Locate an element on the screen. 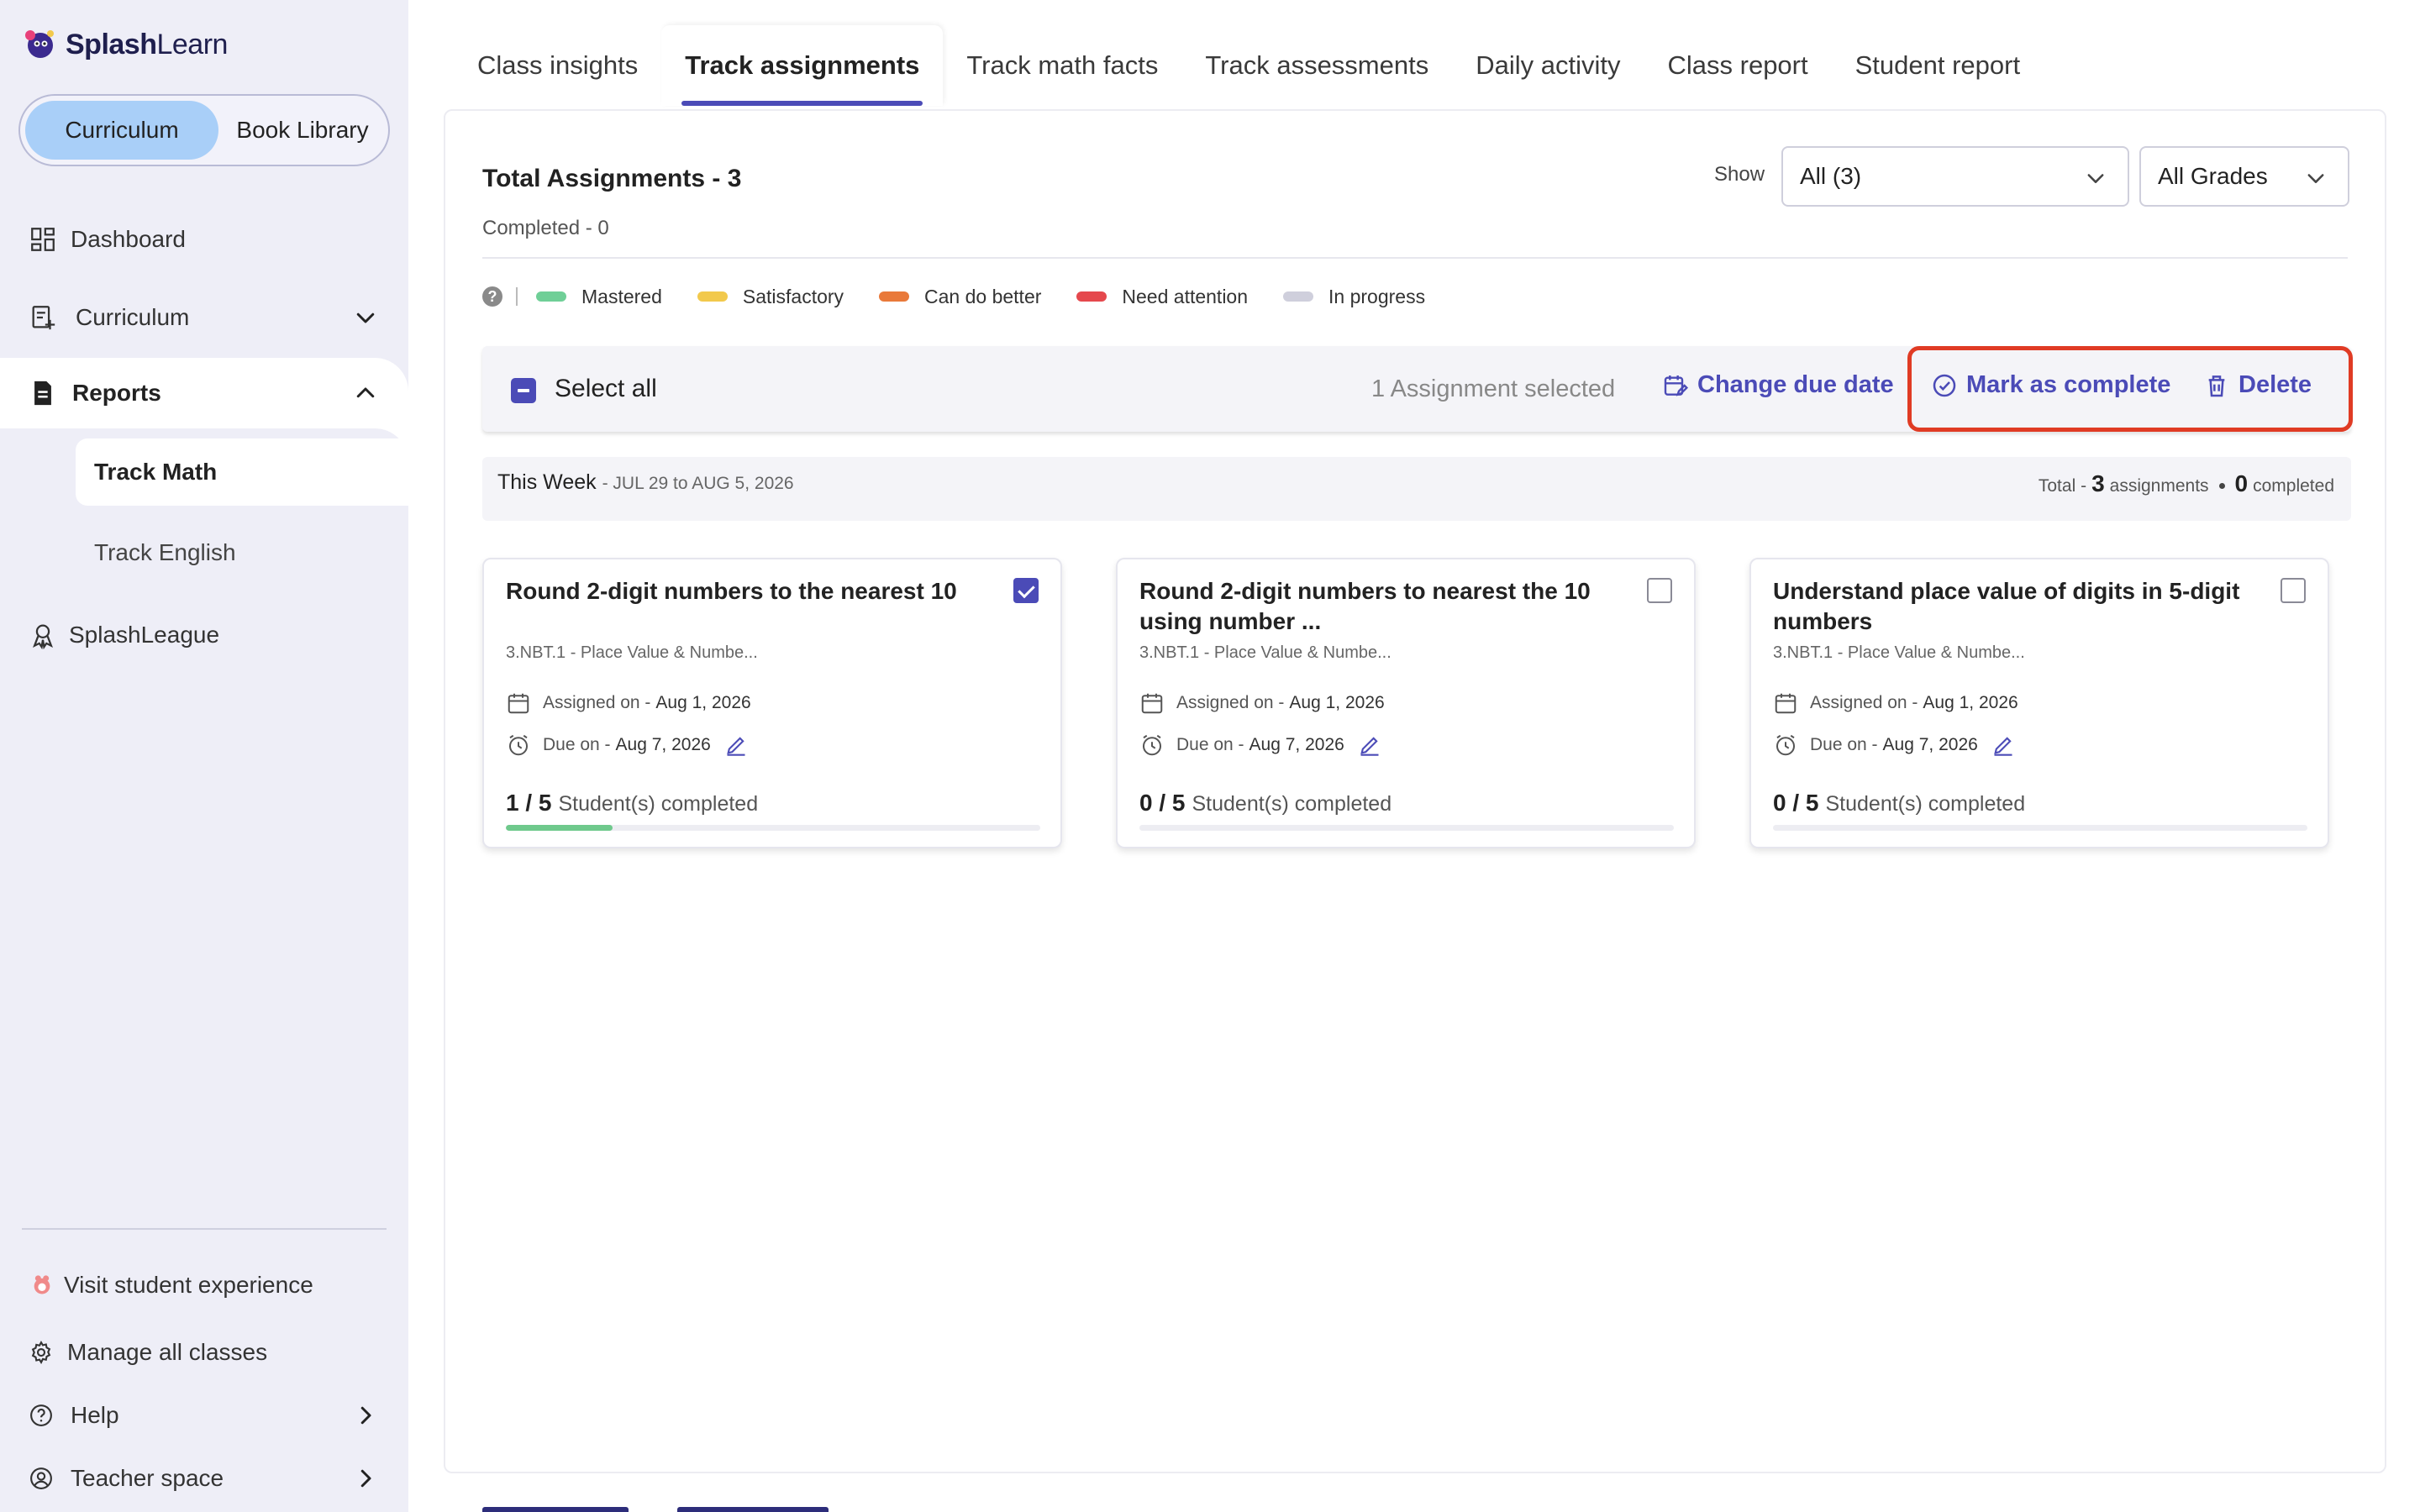  header-divider is located at coordinates (1415, 258).